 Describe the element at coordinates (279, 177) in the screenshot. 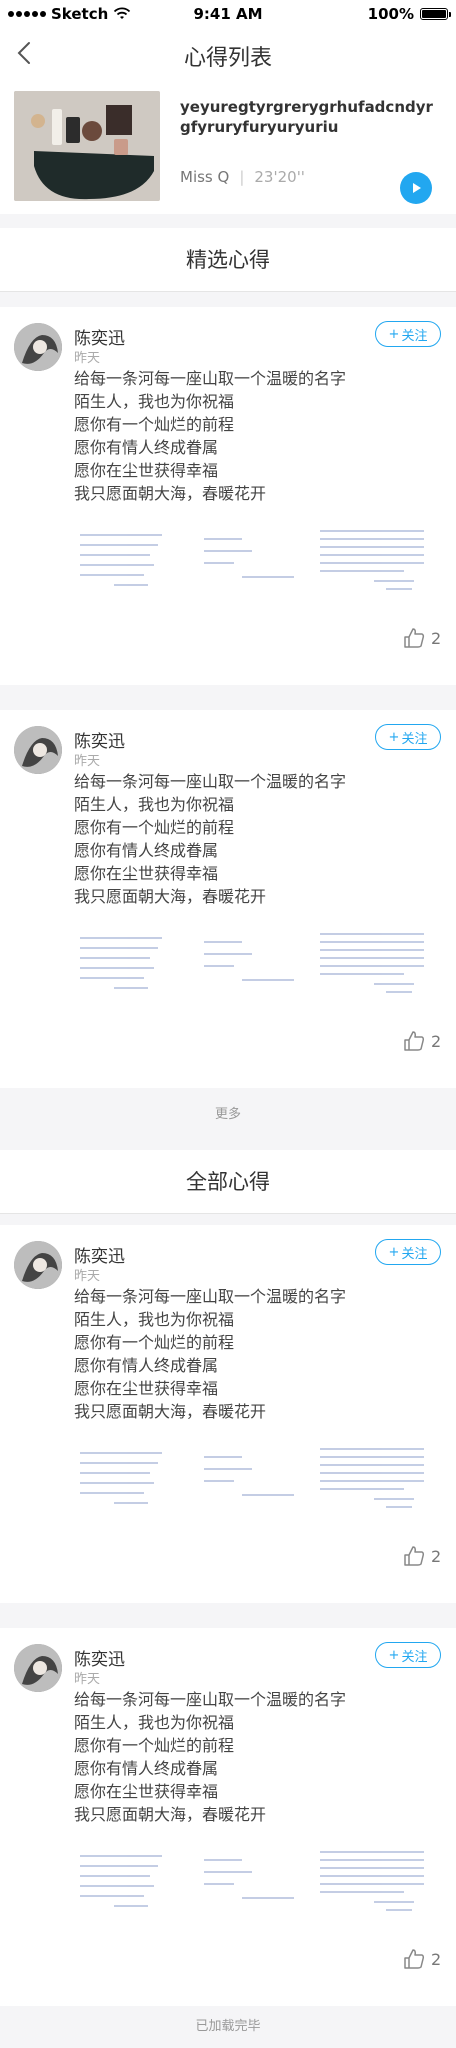

I see `duration: 23'20''` at that location.